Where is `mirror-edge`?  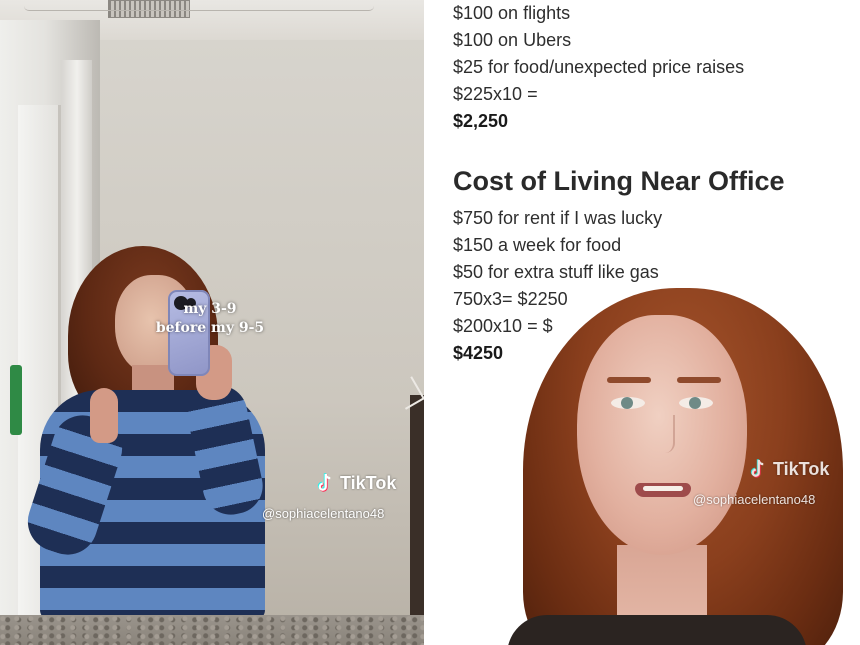 mirror-edge is located at coordinates (199, 8).